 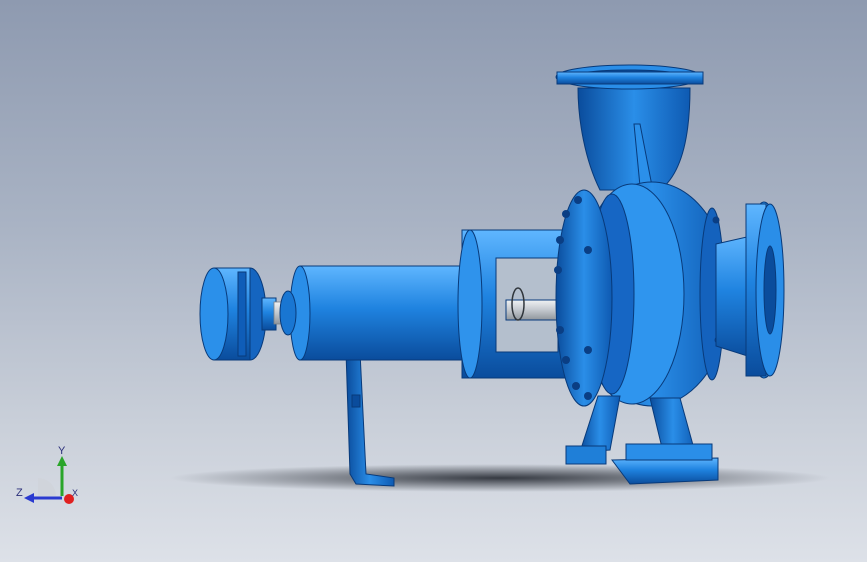 What do you see at coordinates (29, 498) in the screenshot?
I see `z-axis-head` at bounding box center [29, 498].